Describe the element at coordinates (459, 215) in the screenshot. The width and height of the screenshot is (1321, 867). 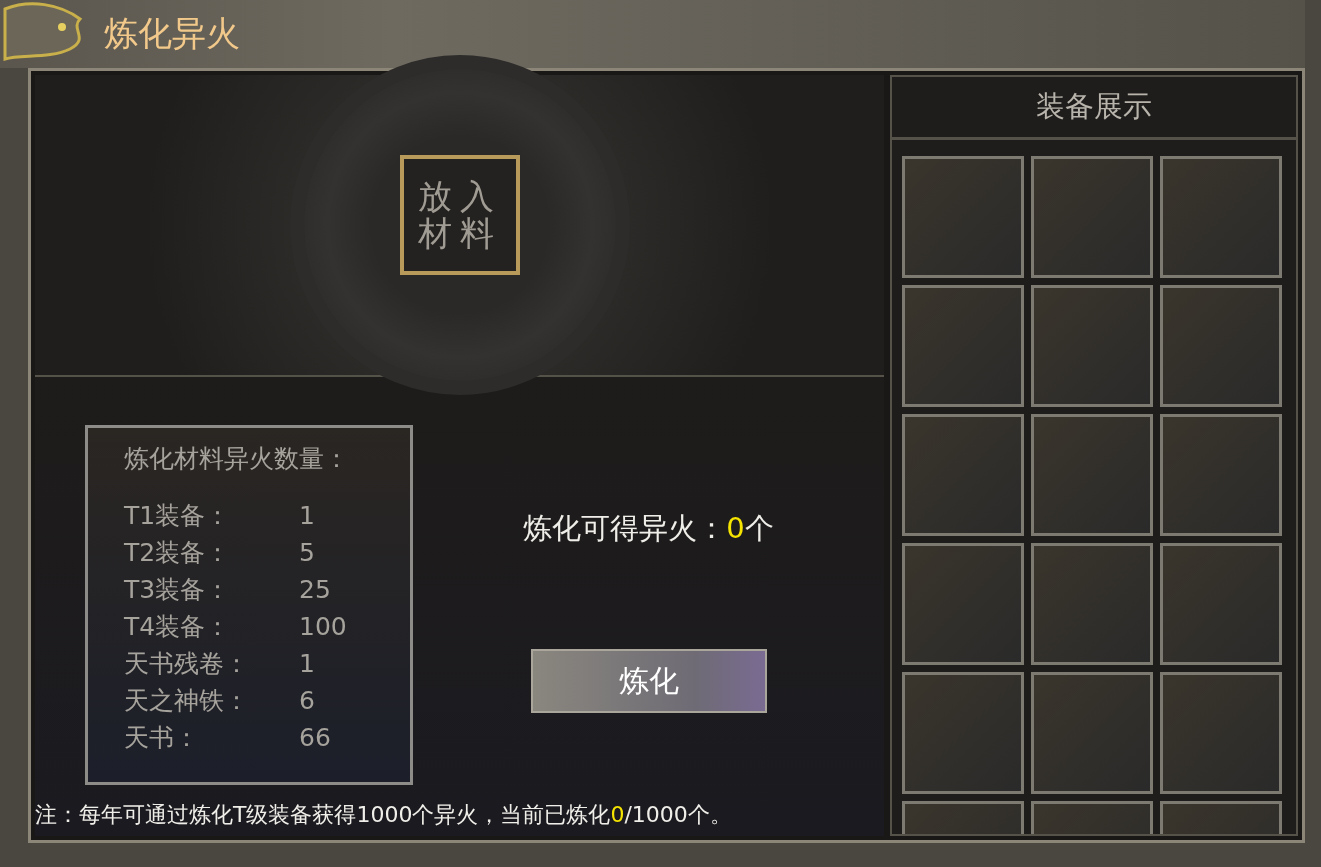
I see `material-slot: 放入材料` at that location.